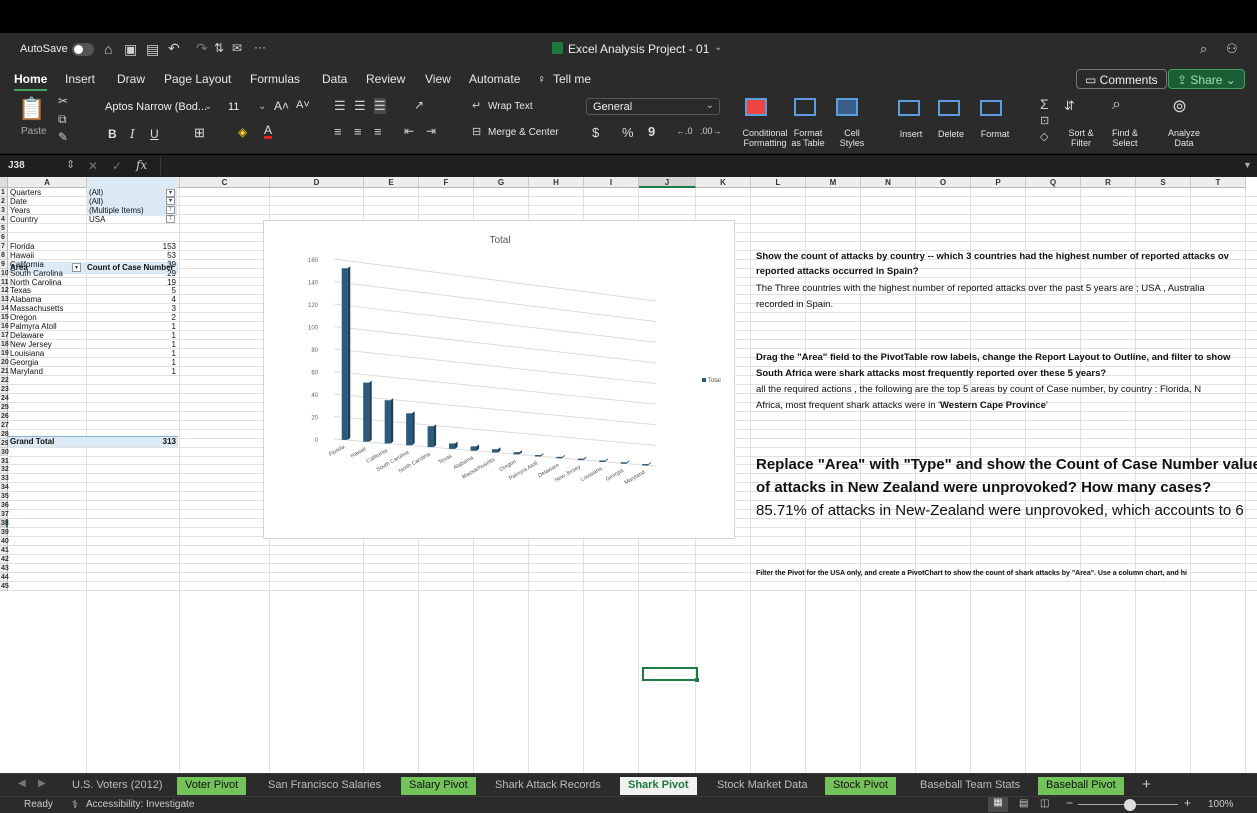 The image size is (1257, 813). What do you see at coordinates (1146, 784) in the screenshot?
I see `add-sheet-icon: +` at bounding box center [1146, 784].